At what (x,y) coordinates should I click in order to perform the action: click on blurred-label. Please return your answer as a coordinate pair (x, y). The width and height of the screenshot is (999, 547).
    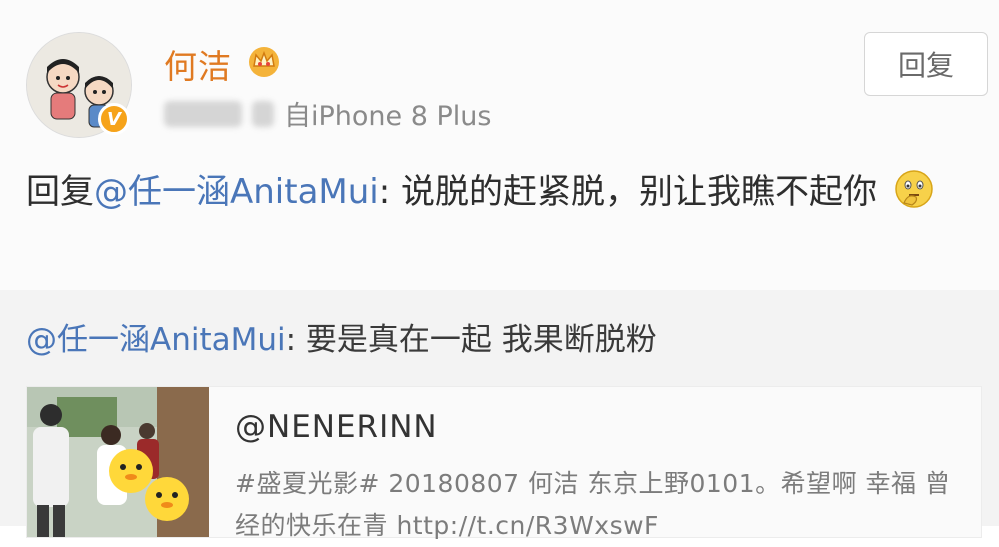
    Looking at the image, I should click on (263, 113).